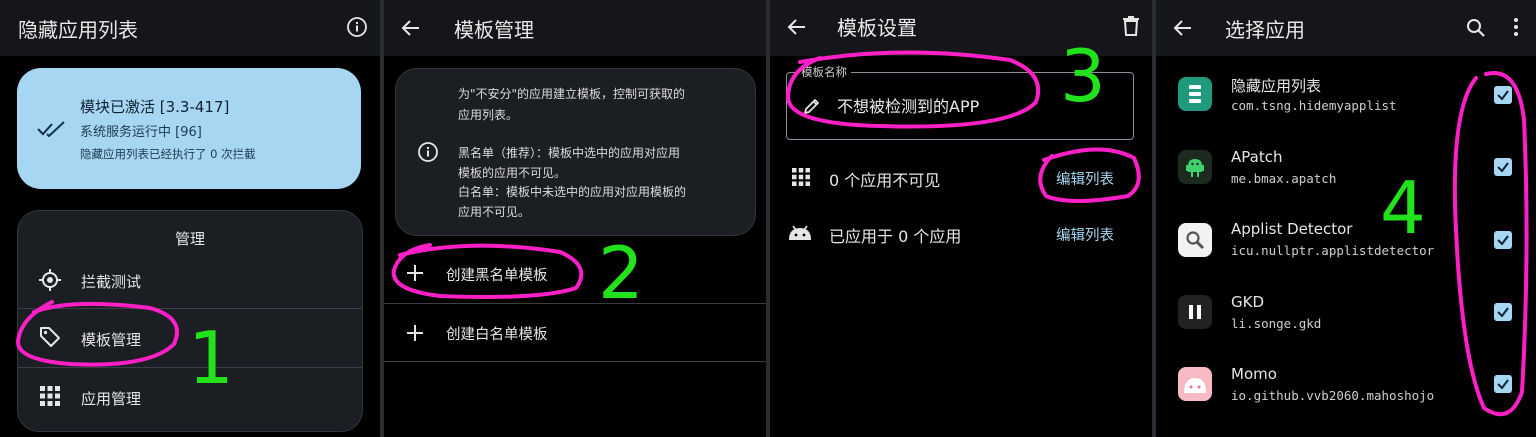 The image size is (1536, 437). I want to click on module-status-title: 模块已激活 [3.3-417], so click(155, 107).